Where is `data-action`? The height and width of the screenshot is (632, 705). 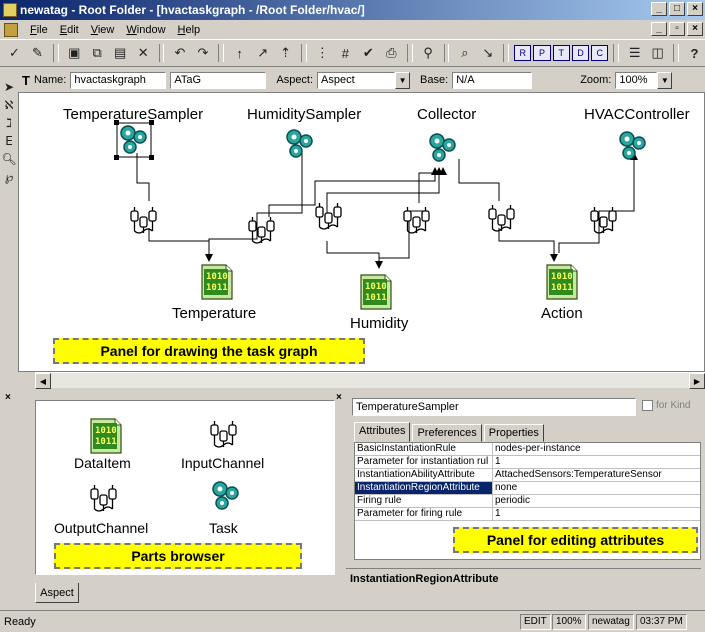 data-action is located at coordinates (562, 282).